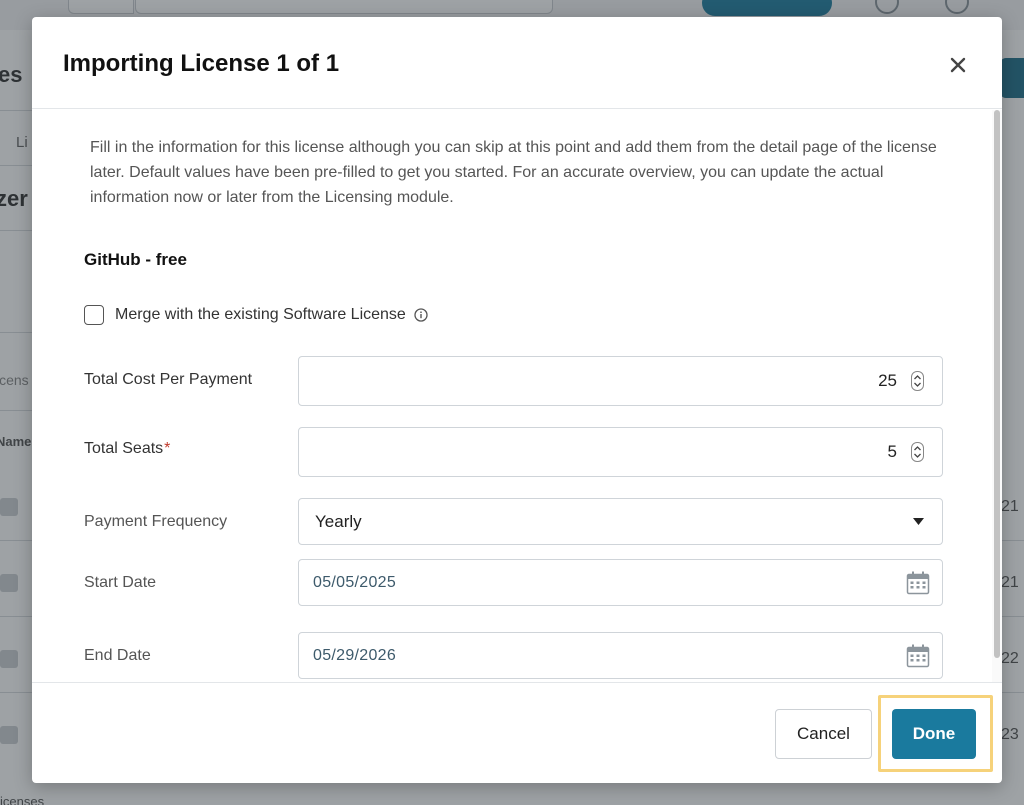 The width and height of the screenshot is (1024, 805). What do you see at coordinates (918, 521) in the screenshot?
I see `dropdown-arrow-icon` at bounding box center [918, 521].